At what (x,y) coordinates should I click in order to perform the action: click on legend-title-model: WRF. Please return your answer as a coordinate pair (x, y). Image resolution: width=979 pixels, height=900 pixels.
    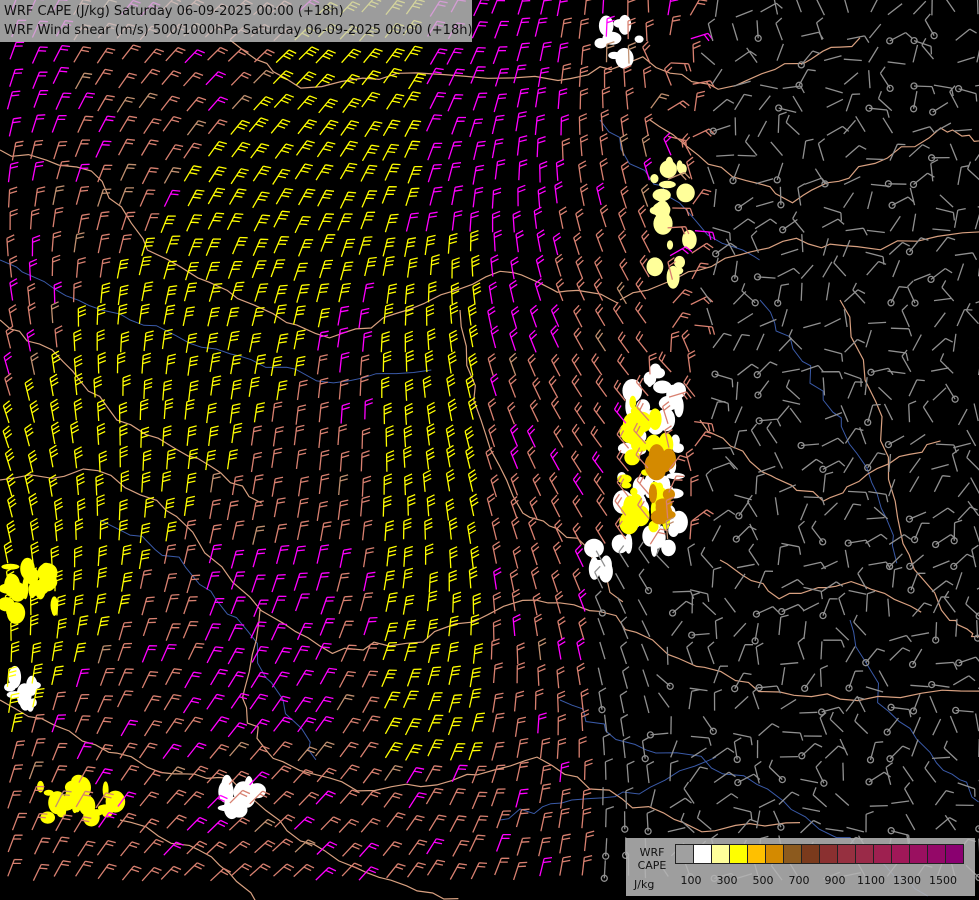
    Looking at the image, I should click on (652, 852).